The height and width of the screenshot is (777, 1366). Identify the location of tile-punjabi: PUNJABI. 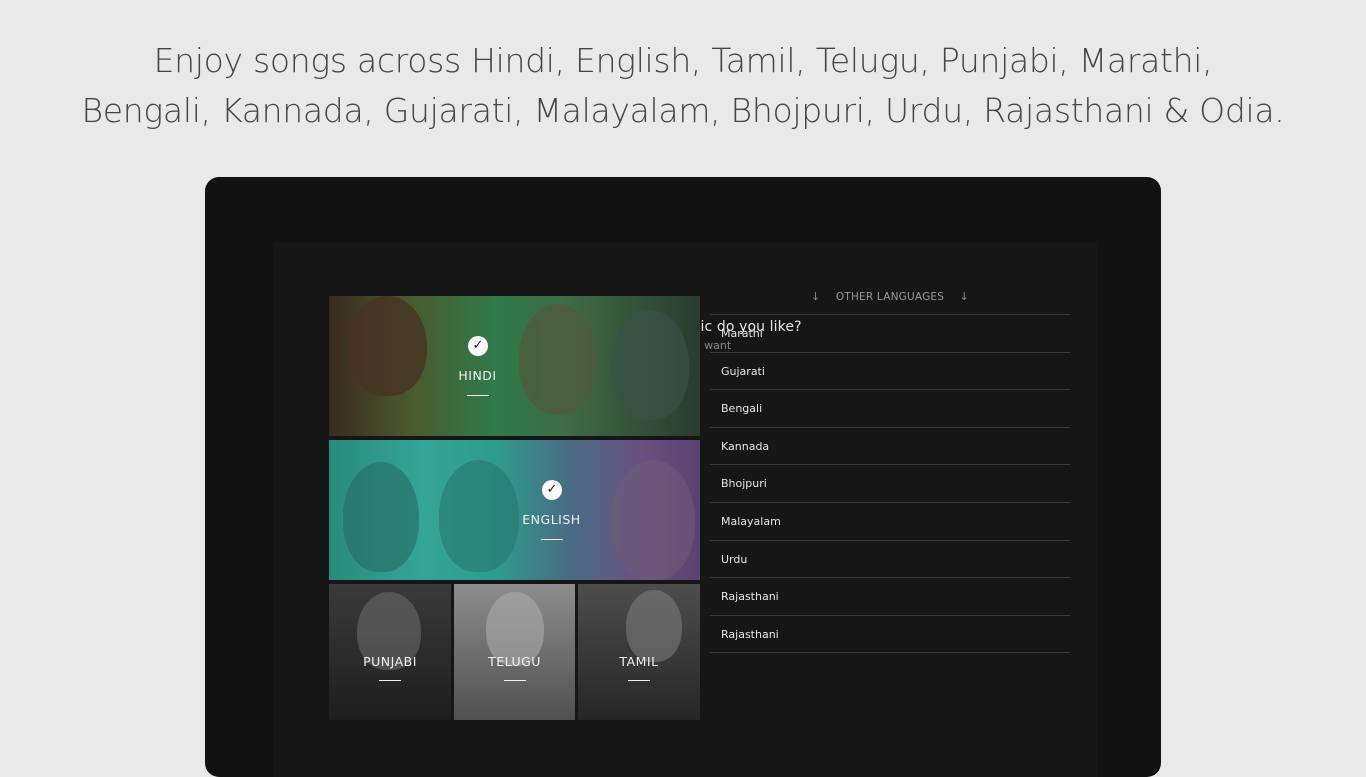
(390, 652).